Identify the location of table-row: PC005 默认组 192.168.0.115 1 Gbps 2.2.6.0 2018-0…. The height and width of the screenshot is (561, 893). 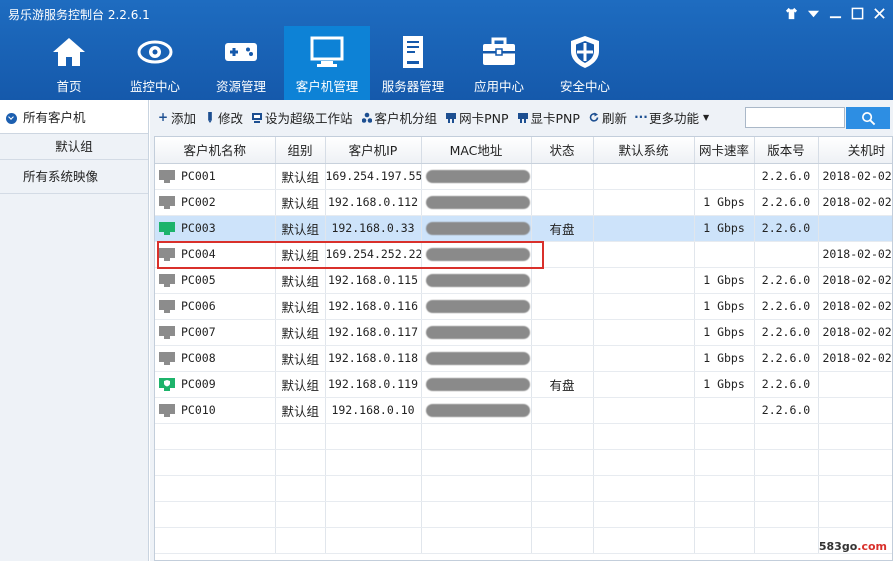
(523, 280).